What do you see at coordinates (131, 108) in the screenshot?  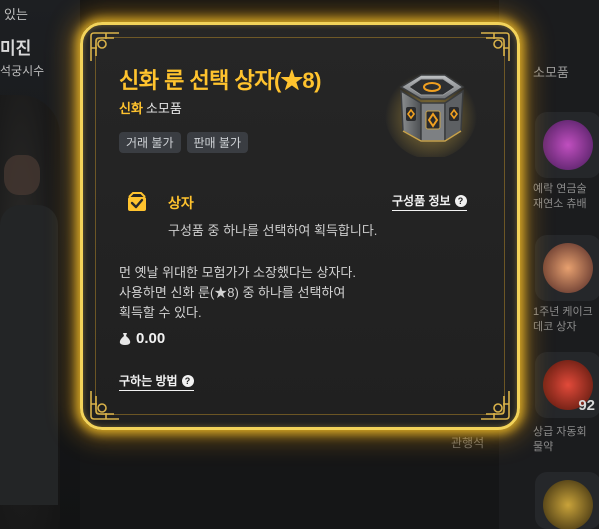 I see `item-grade: 신화` at bounding box center [131, 108].